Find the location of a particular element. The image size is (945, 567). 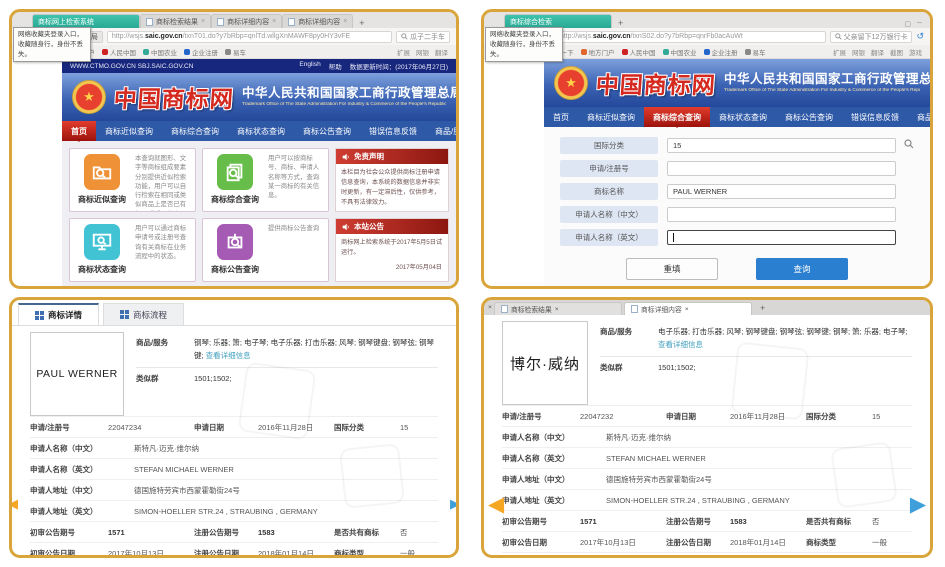

site-domains: WWW.CTMO.GOV.CN SBJ.SAIC.GOV.CN is located at coordinates (132, 66).